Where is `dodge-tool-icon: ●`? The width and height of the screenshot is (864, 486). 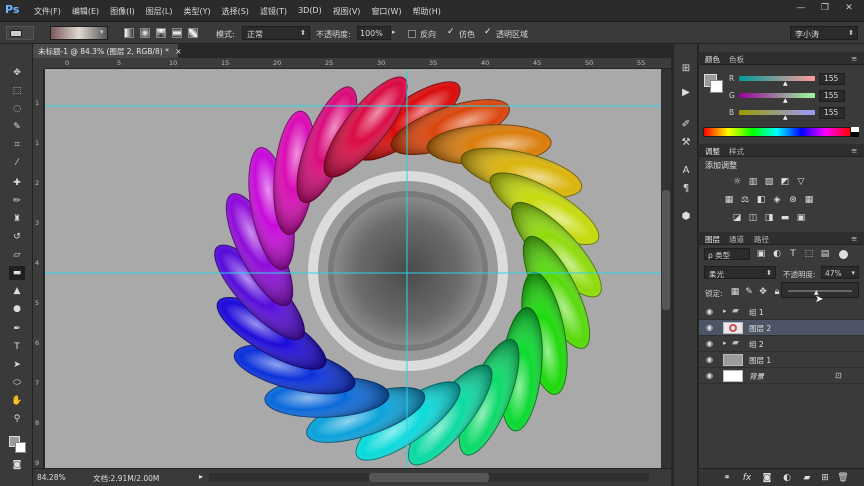
dodge-tool-icon: ● is located at coordinates (17, 309).